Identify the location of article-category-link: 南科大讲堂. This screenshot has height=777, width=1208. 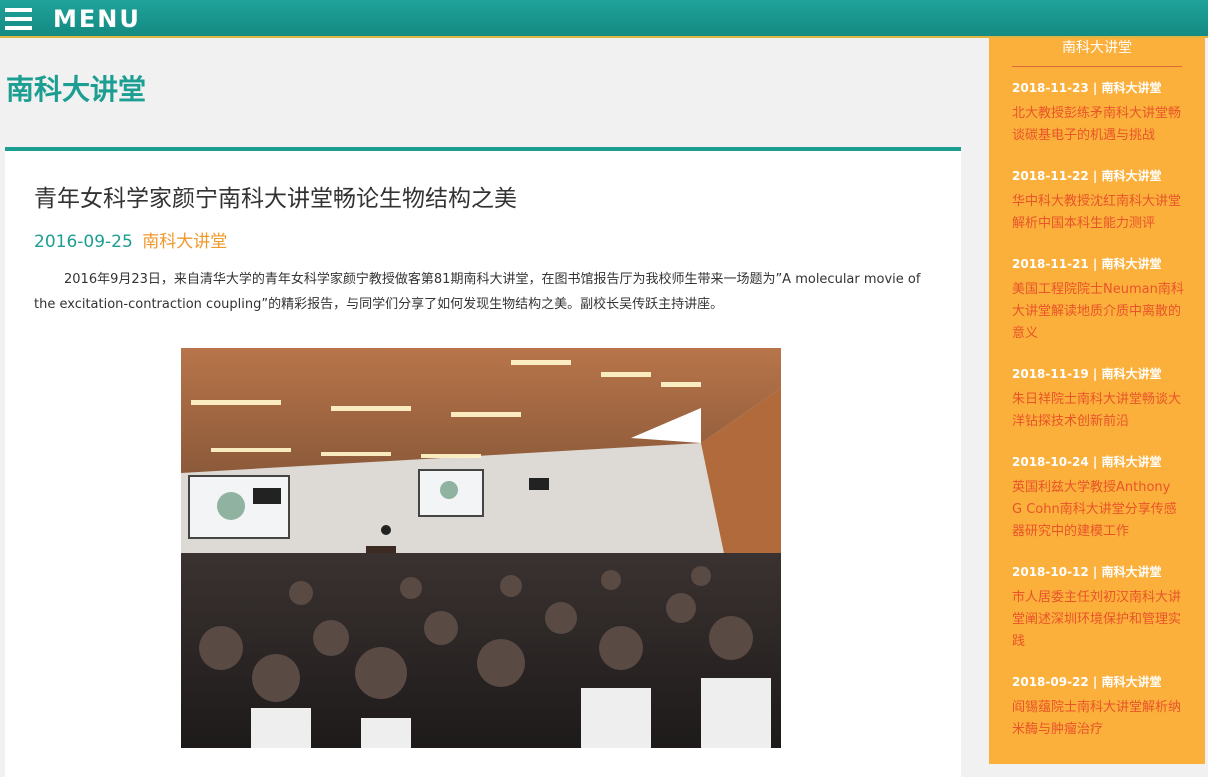
(184, 242).